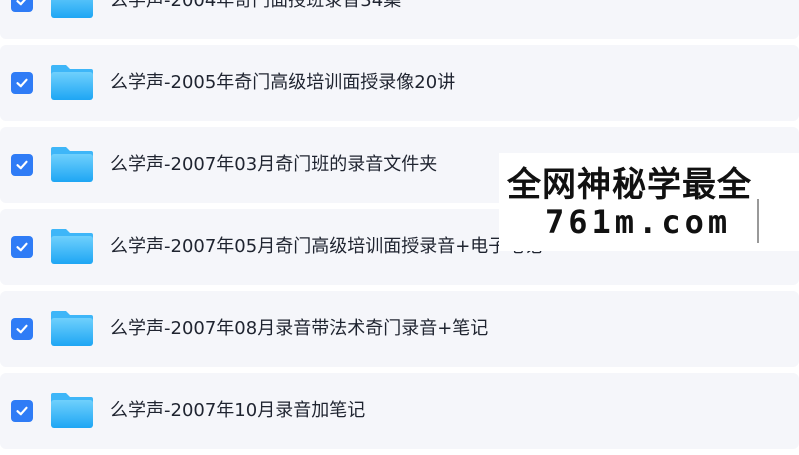  What do you see at coordinates (638, 222) in the screenshot?
I see `watermark-url: 761m.com` at bounding box center [638, 222].